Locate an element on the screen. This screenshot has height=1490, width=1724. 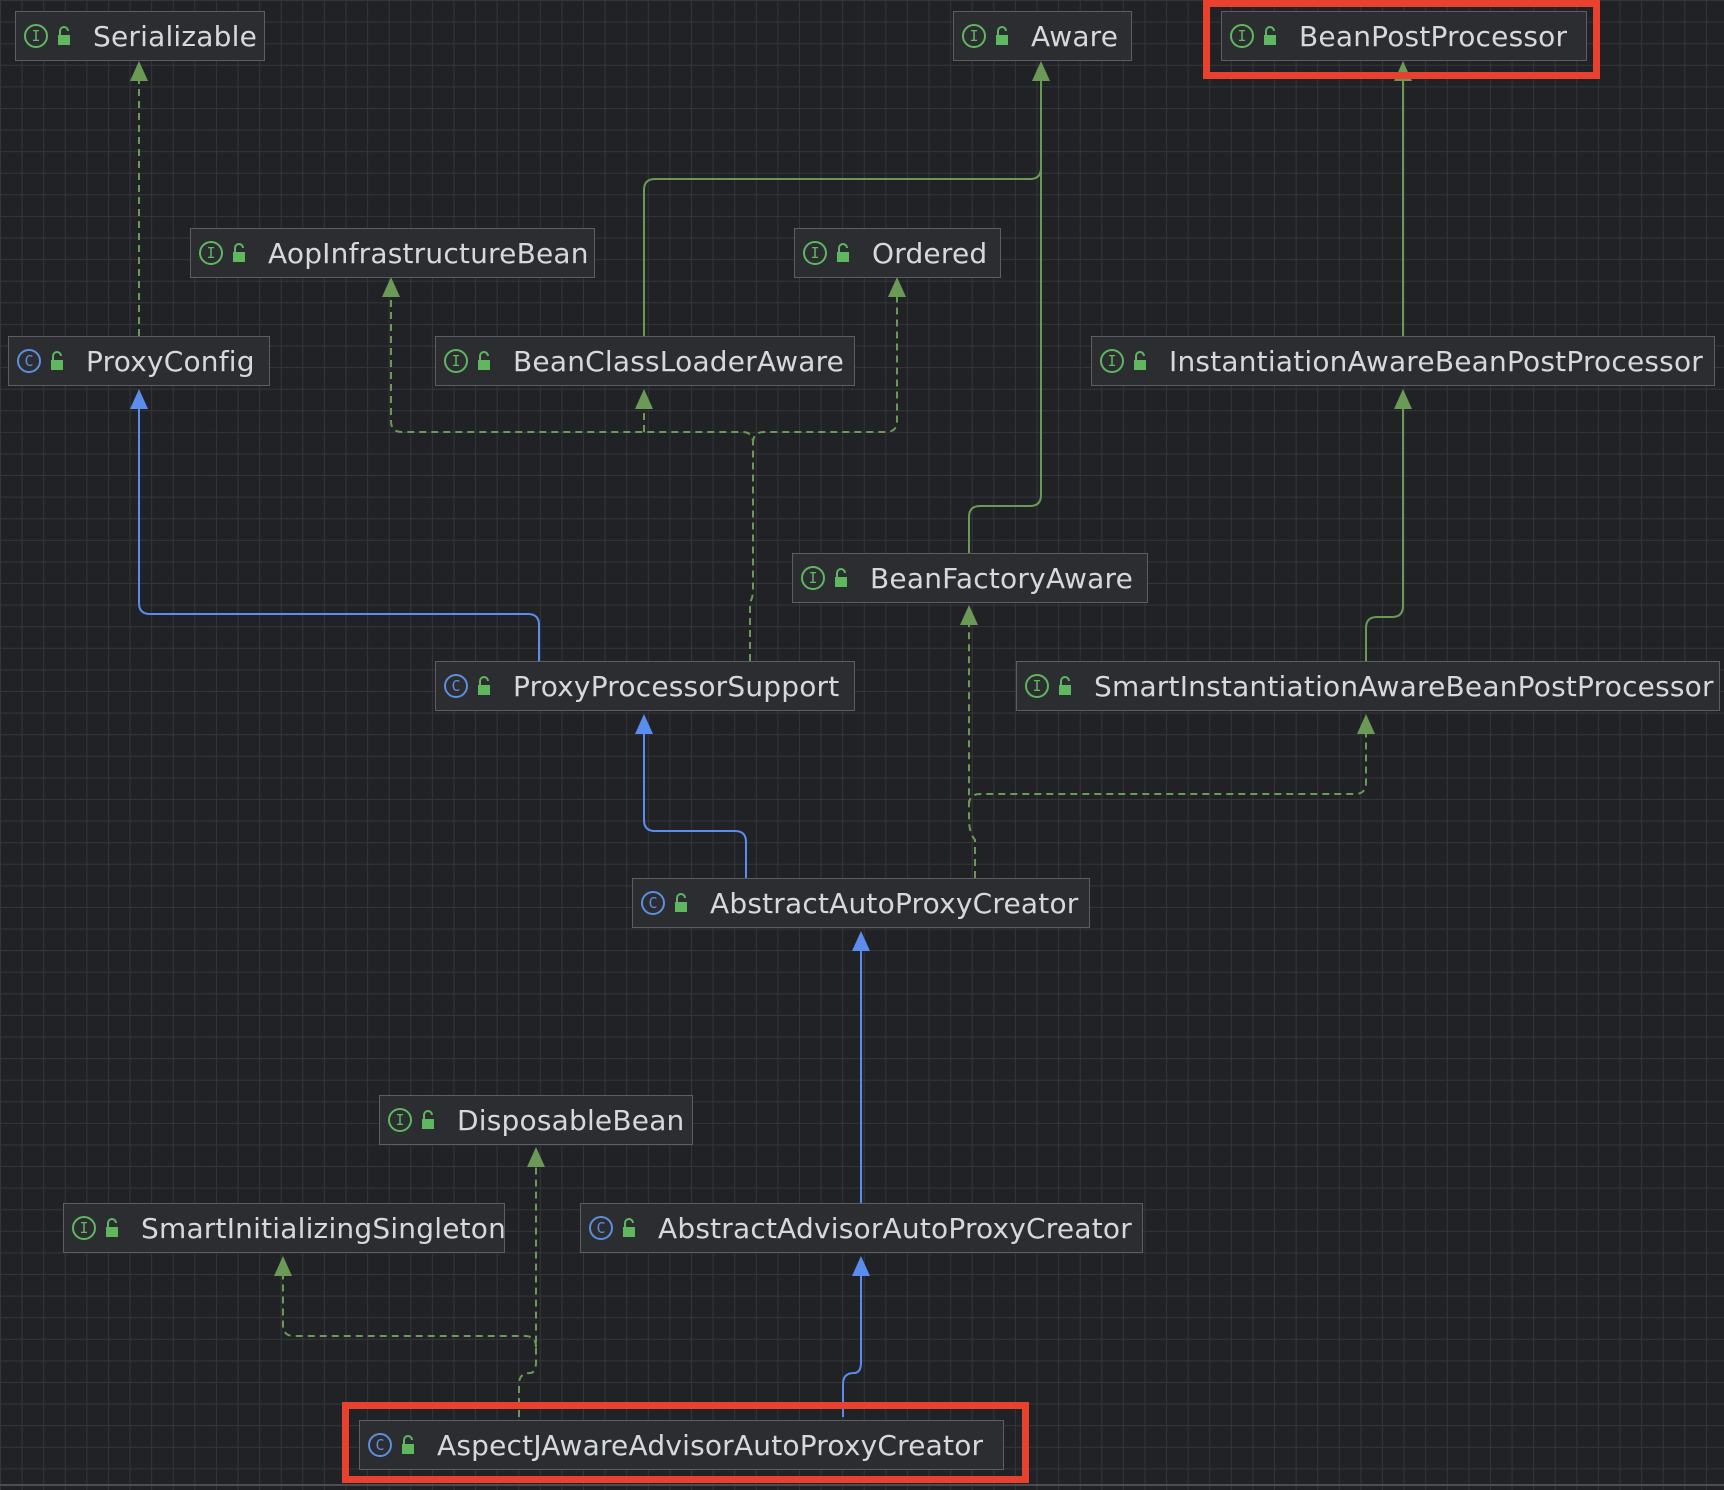
node-aspectj-aware-advisor-auto-proxy-creator: C AspectJAwareAdvisorAutoProxyCreator is located at coordinates (681, 1445).